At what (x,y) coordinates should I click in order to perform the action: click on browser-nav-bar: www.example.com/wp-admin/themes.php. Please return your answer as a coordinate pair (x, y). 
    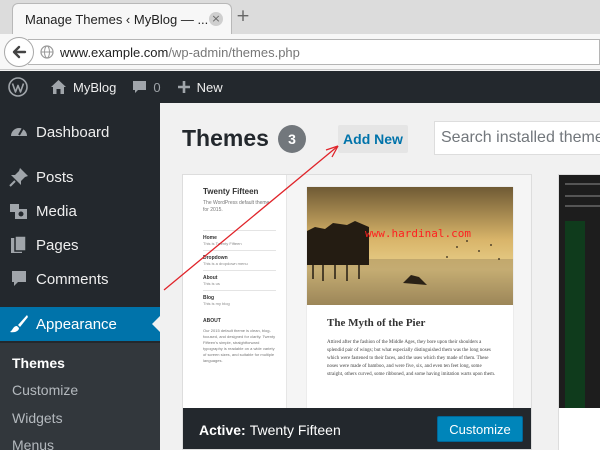
    Looking at the image, I should click on (300, 52).